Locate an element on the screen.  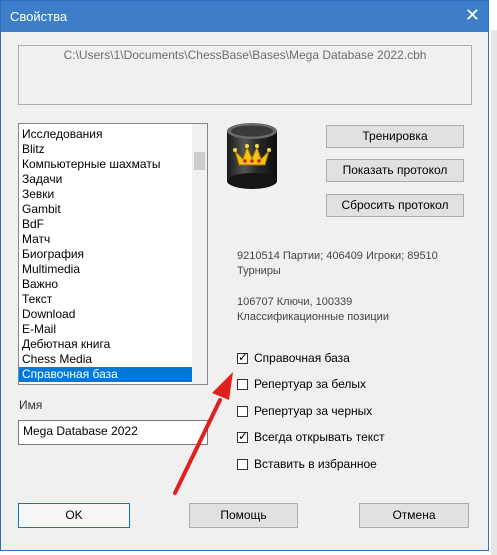
name-value: Mega Database 2022 is located at coordinates (80, 431).